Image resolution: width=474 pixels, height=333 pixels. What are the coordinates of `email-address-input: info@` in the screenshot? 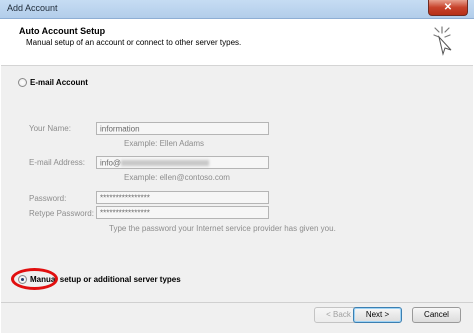 It's located at (182, 162).